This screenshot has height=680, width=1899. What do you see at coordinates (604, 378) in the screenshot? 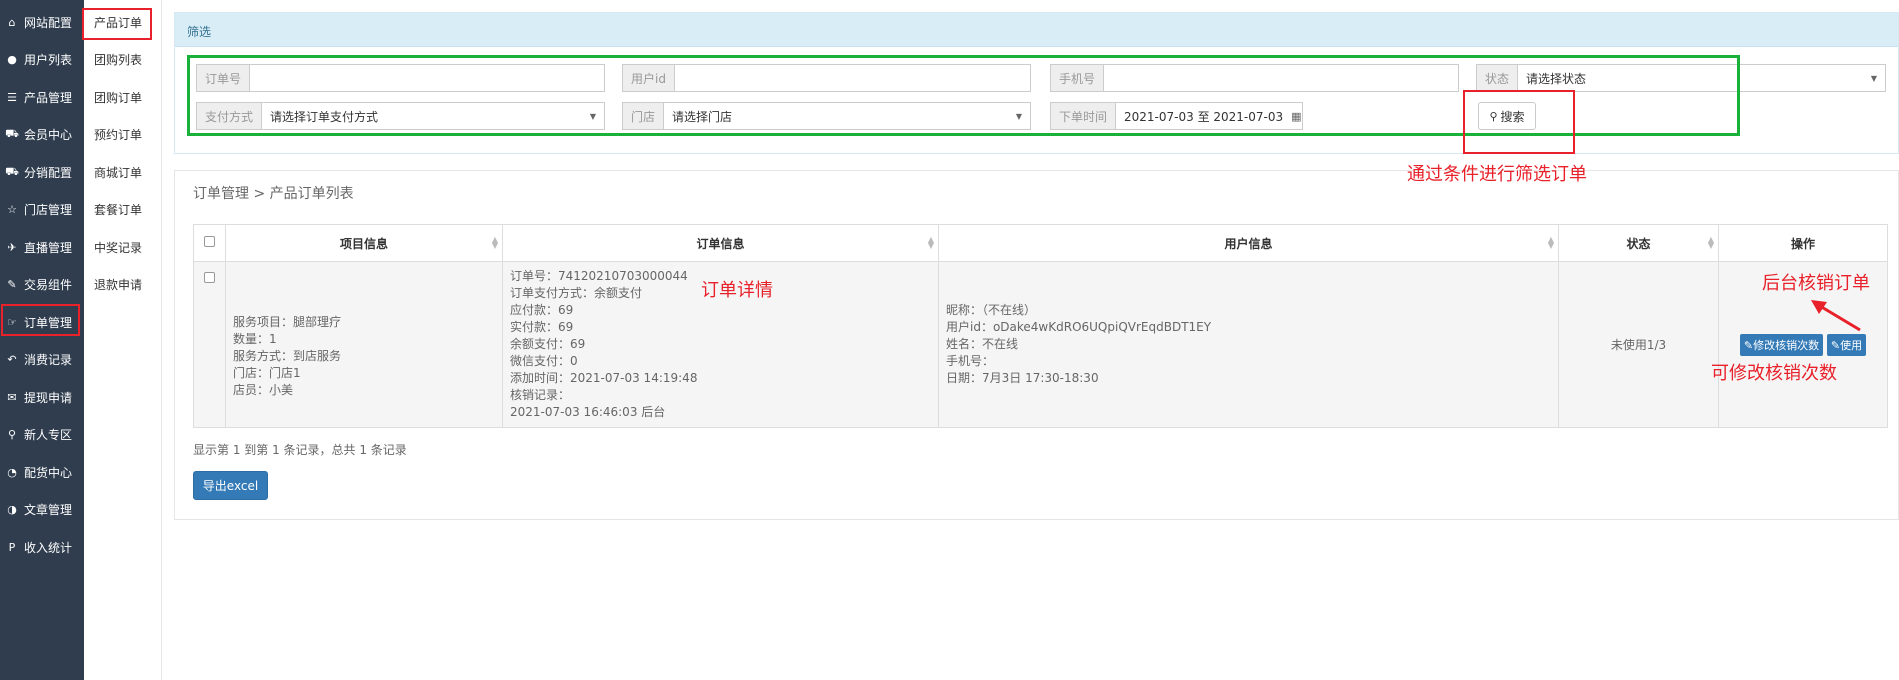
I see `info-line: 添加时间：2021-07-03 14:19:48` at bounding box center [604, 378].